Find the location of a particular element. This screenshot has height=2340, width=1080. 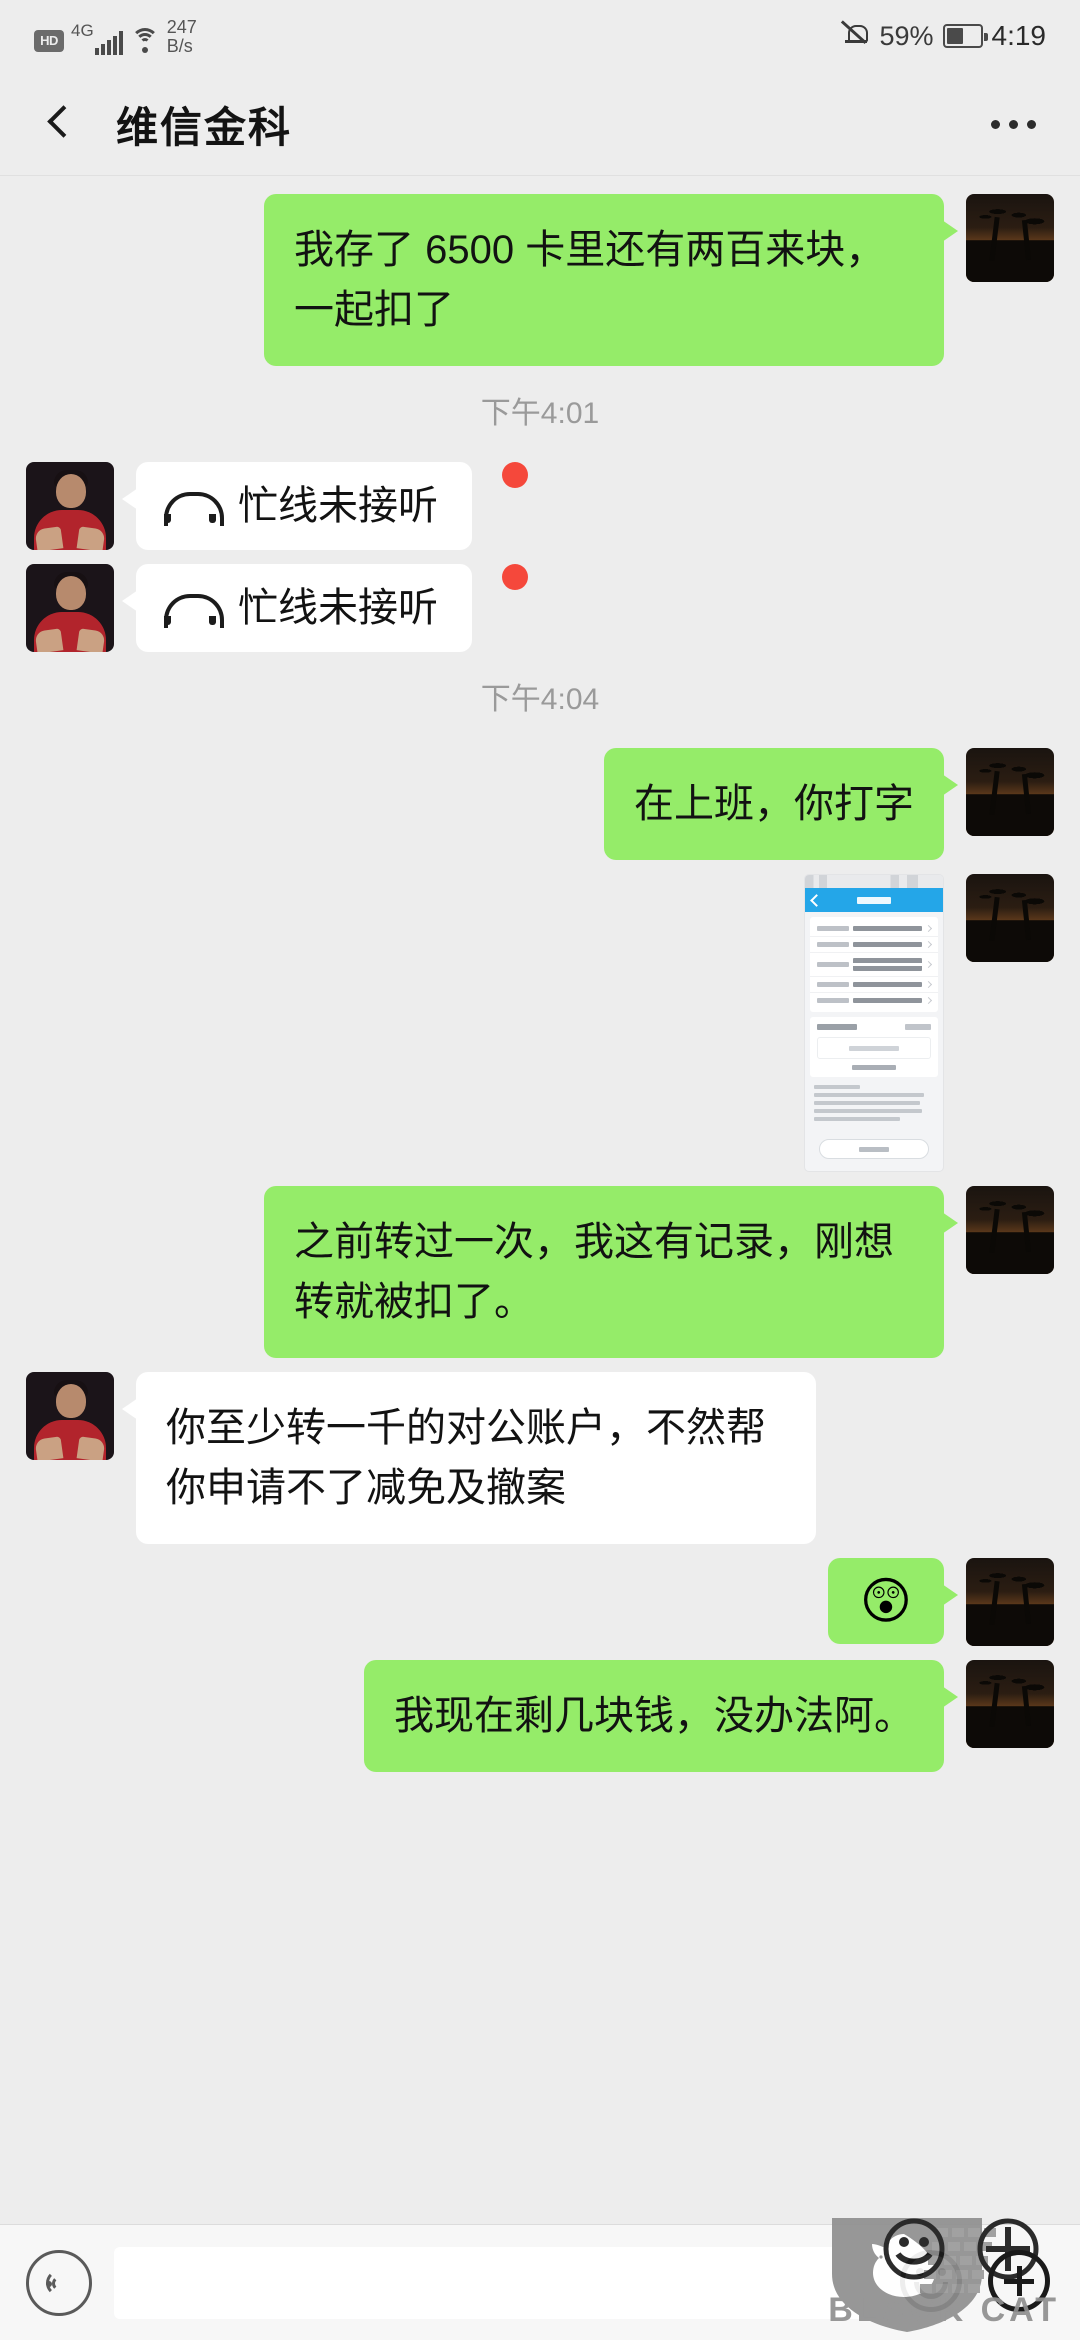

network-speed: 247 B/s is located at coordinates (181, 36).